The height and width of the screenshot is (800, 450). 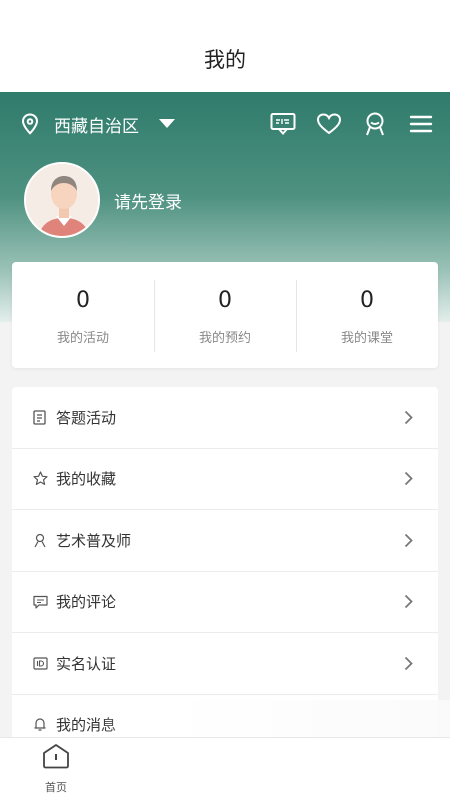 I want to click on title-bar: 我的, so click(x=225, y=46).